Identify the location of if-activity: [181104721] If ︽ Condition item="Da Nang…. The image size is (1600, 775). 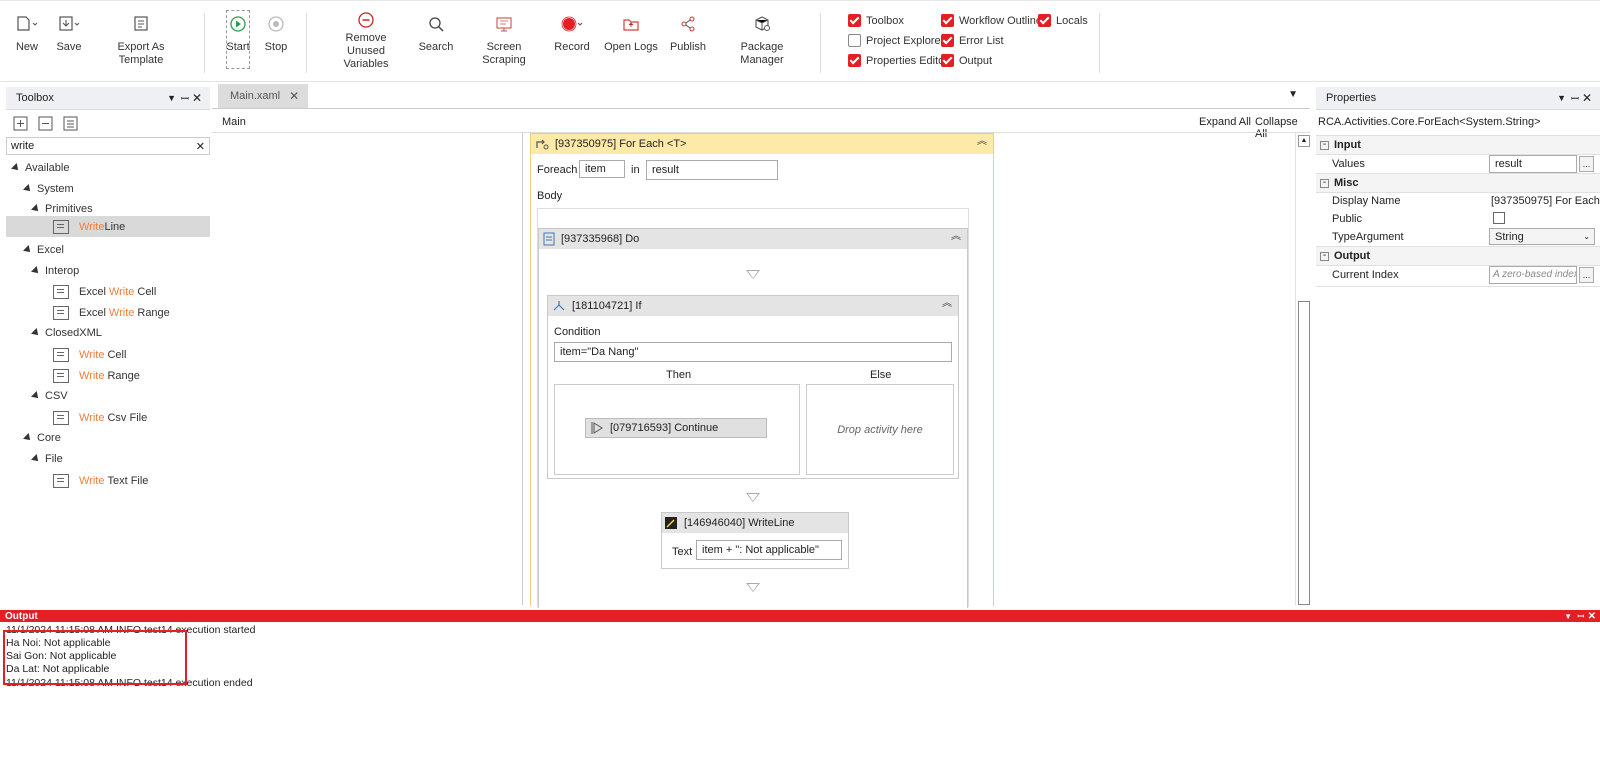
(753, 387).